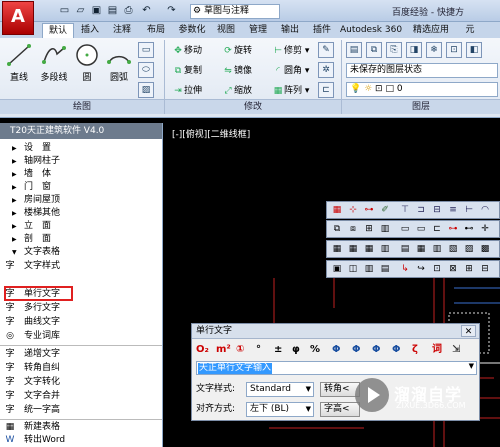 The height and width of the screenshot is (447, 500). What do you see at coordinates (296, 350) in the screenshot?
I see `phi-button: φ` at bounding box center [296, 350].